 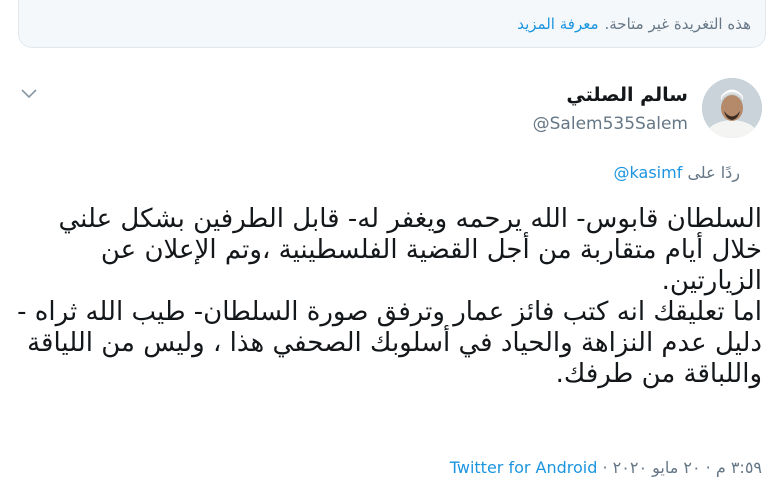 What do you see at coordinates (683, 467) in the screenshot?
I see `tweet-timestamp: ٣:٥٩ م · ٢٠ مايو ٢٠٢٠ ·` at bounding box center [683, 467].